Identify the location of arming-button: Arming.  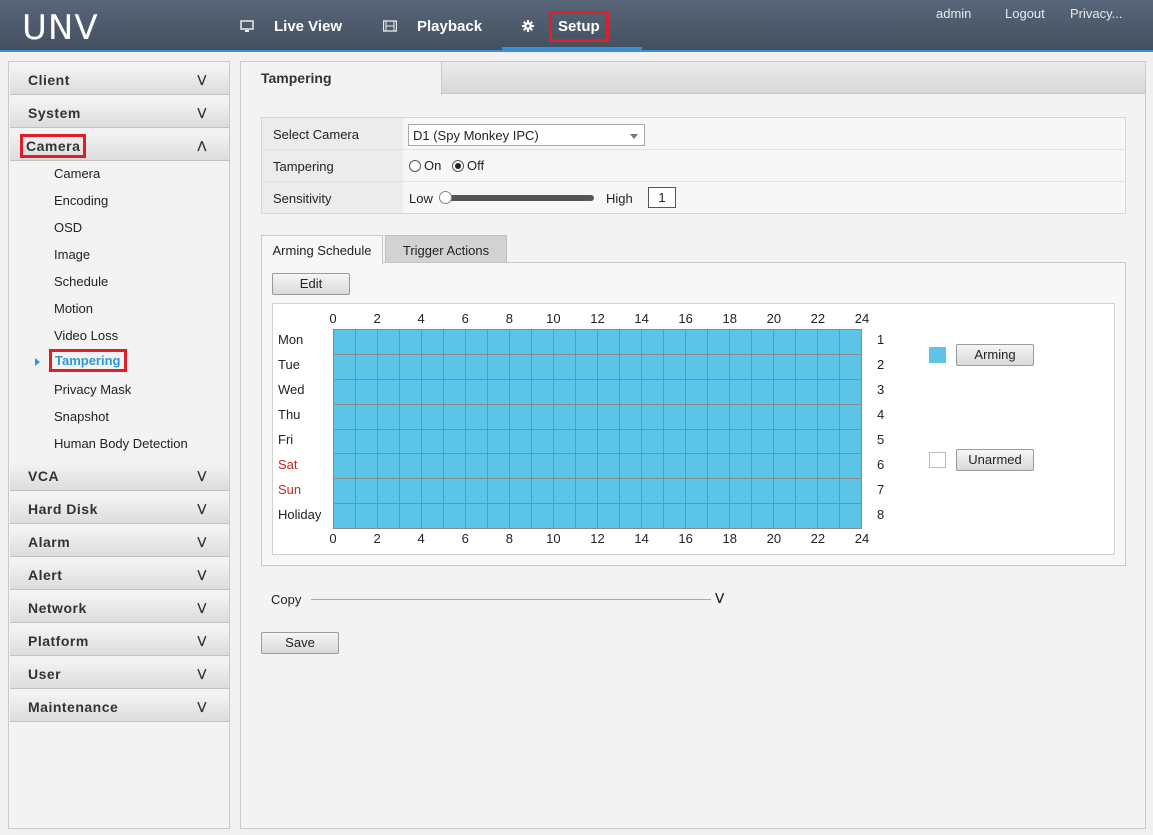
(995, 355).